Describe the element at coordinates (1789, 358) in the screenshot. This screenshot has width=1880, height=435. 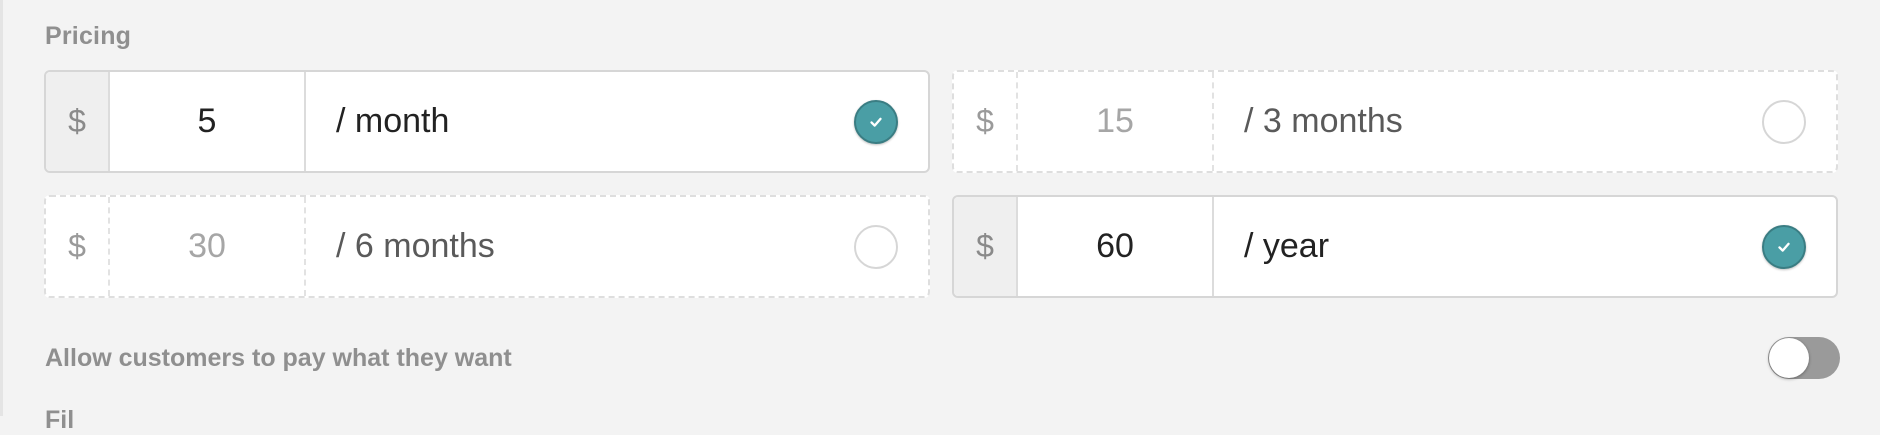
I see `toggle-knob` at that location.